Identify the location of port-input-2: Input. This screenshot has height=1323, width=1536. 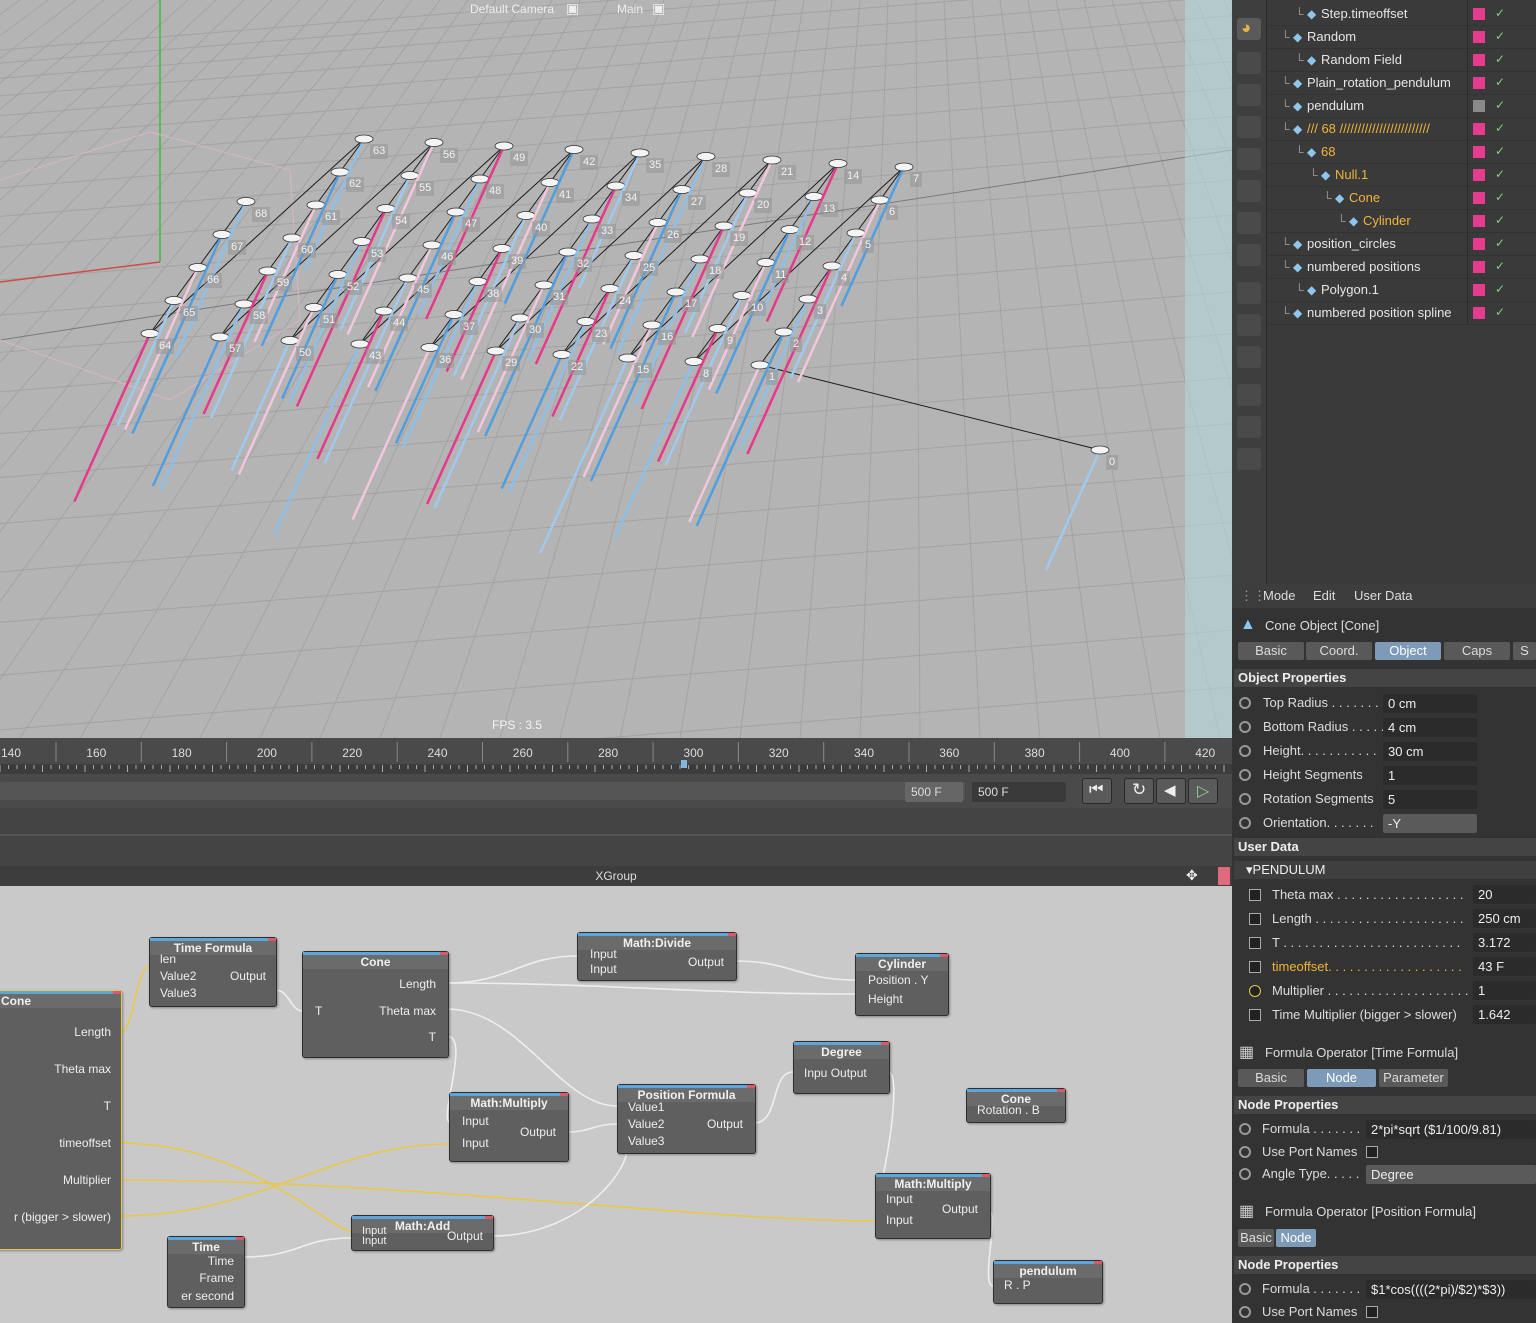
(899, 1220).